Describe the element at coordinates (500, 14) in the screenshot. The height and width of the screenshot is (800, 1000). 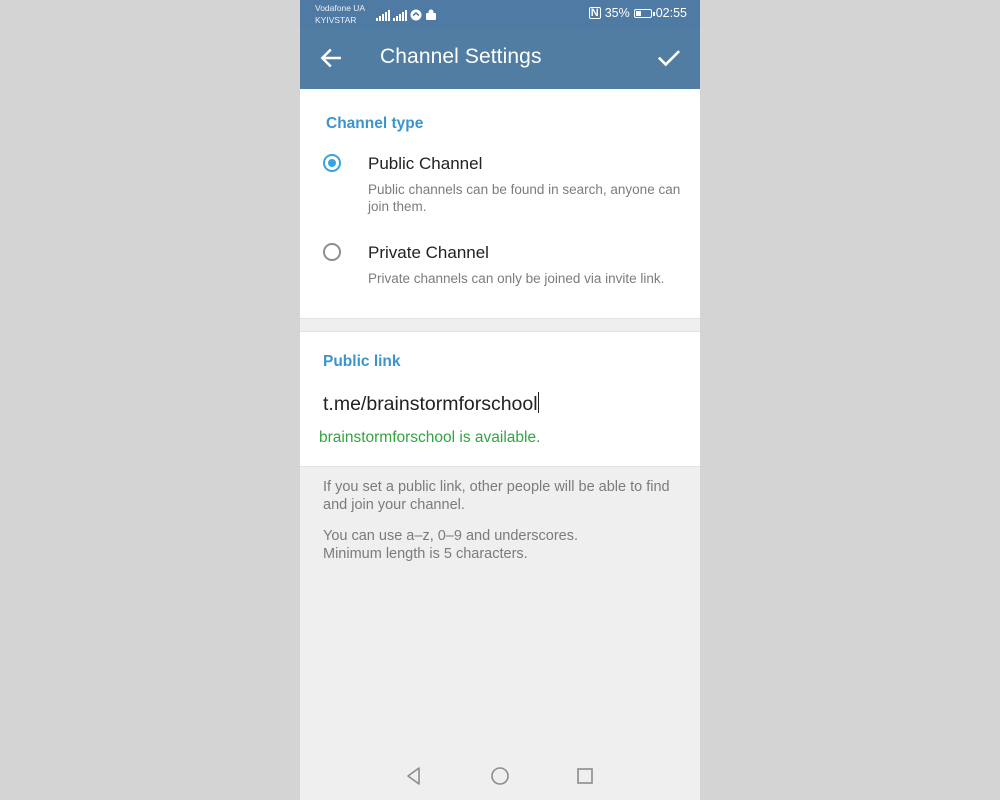
I see `status-bar: Vodafone UA KYIVSTAR N 35% 02:55` at that location.